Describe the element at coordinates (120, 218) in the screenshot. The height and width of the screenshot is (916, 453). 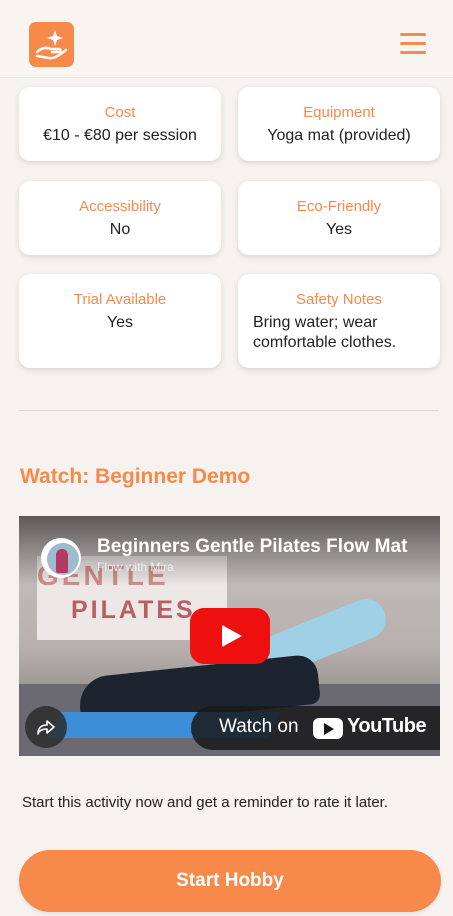
I see `detail-card-accessibility: Accessibility No` at that location.